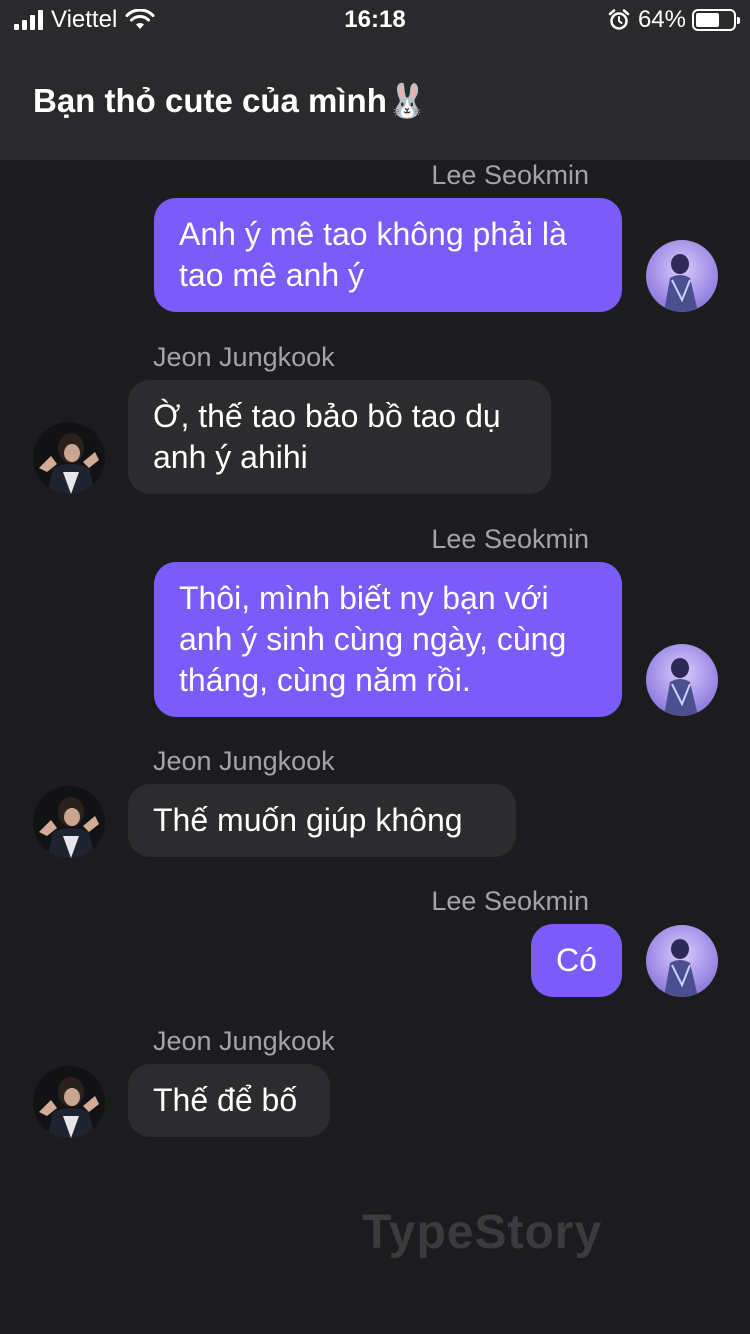  What do you see at coordinates (619, 19) in the screenshot?
I see `alarm-icon` at bounding box center [619, 19].